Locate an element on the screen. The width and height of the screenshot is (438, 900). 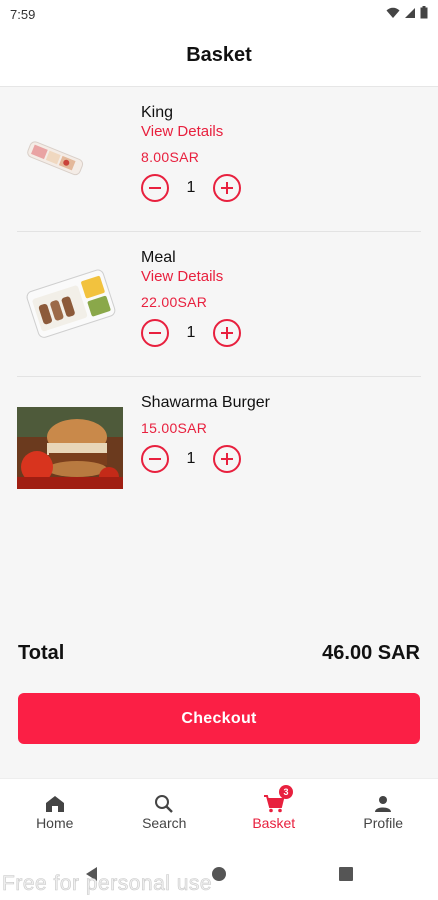
product-image-meal is located at coordinates (70, 304).